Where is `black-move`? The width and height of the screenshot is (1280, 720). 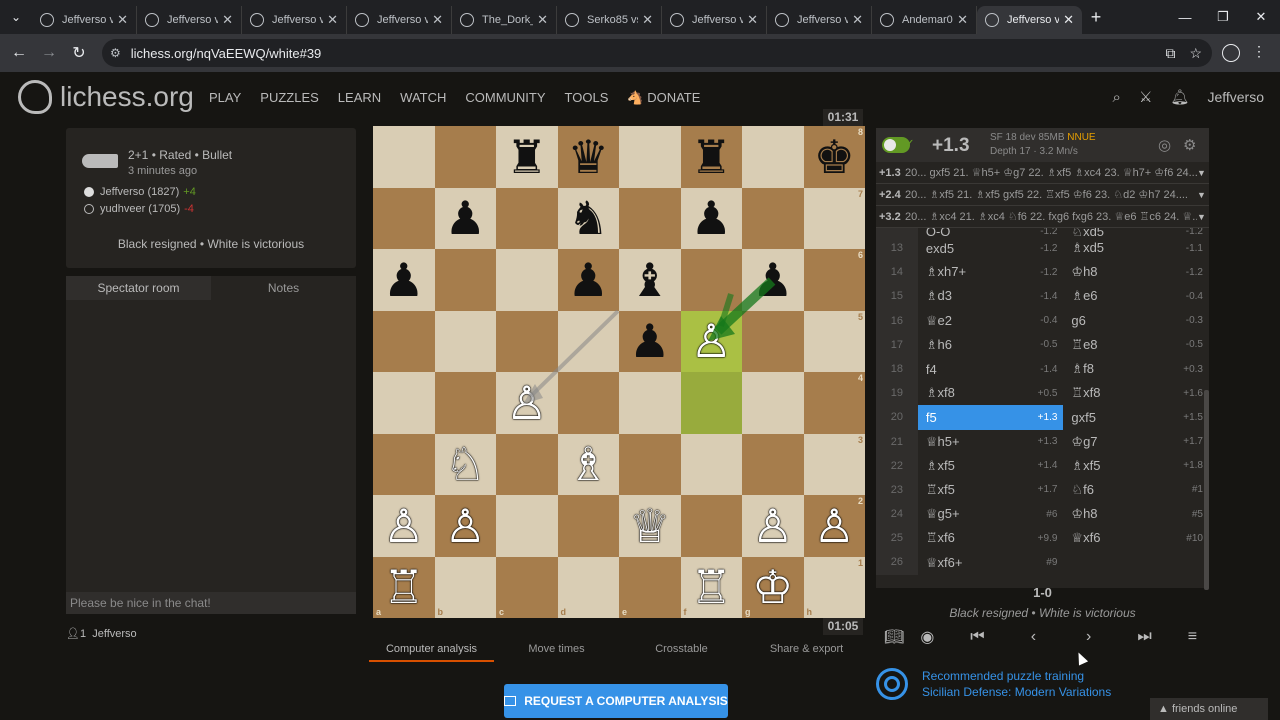
black-move is located at coordinates (1136, 562).